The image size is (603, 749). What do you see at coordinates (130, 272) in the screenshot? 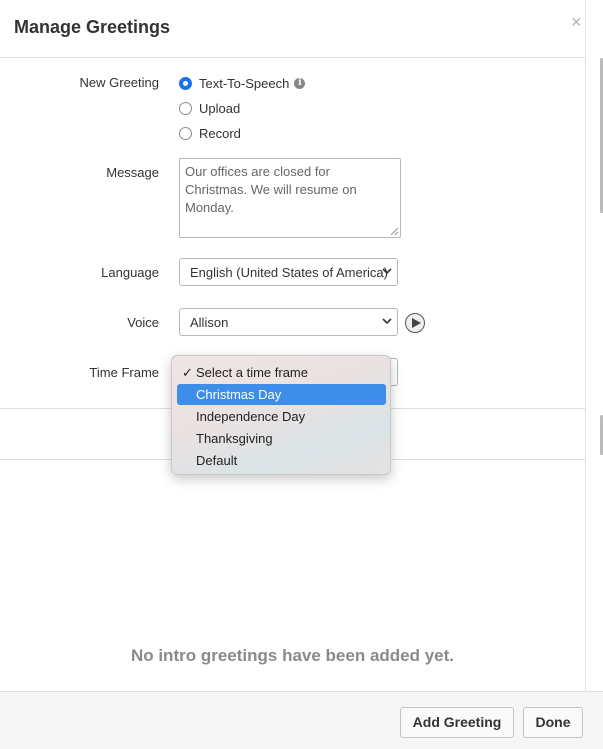
I see `language-label: Language` at bounding box center [130, 272].